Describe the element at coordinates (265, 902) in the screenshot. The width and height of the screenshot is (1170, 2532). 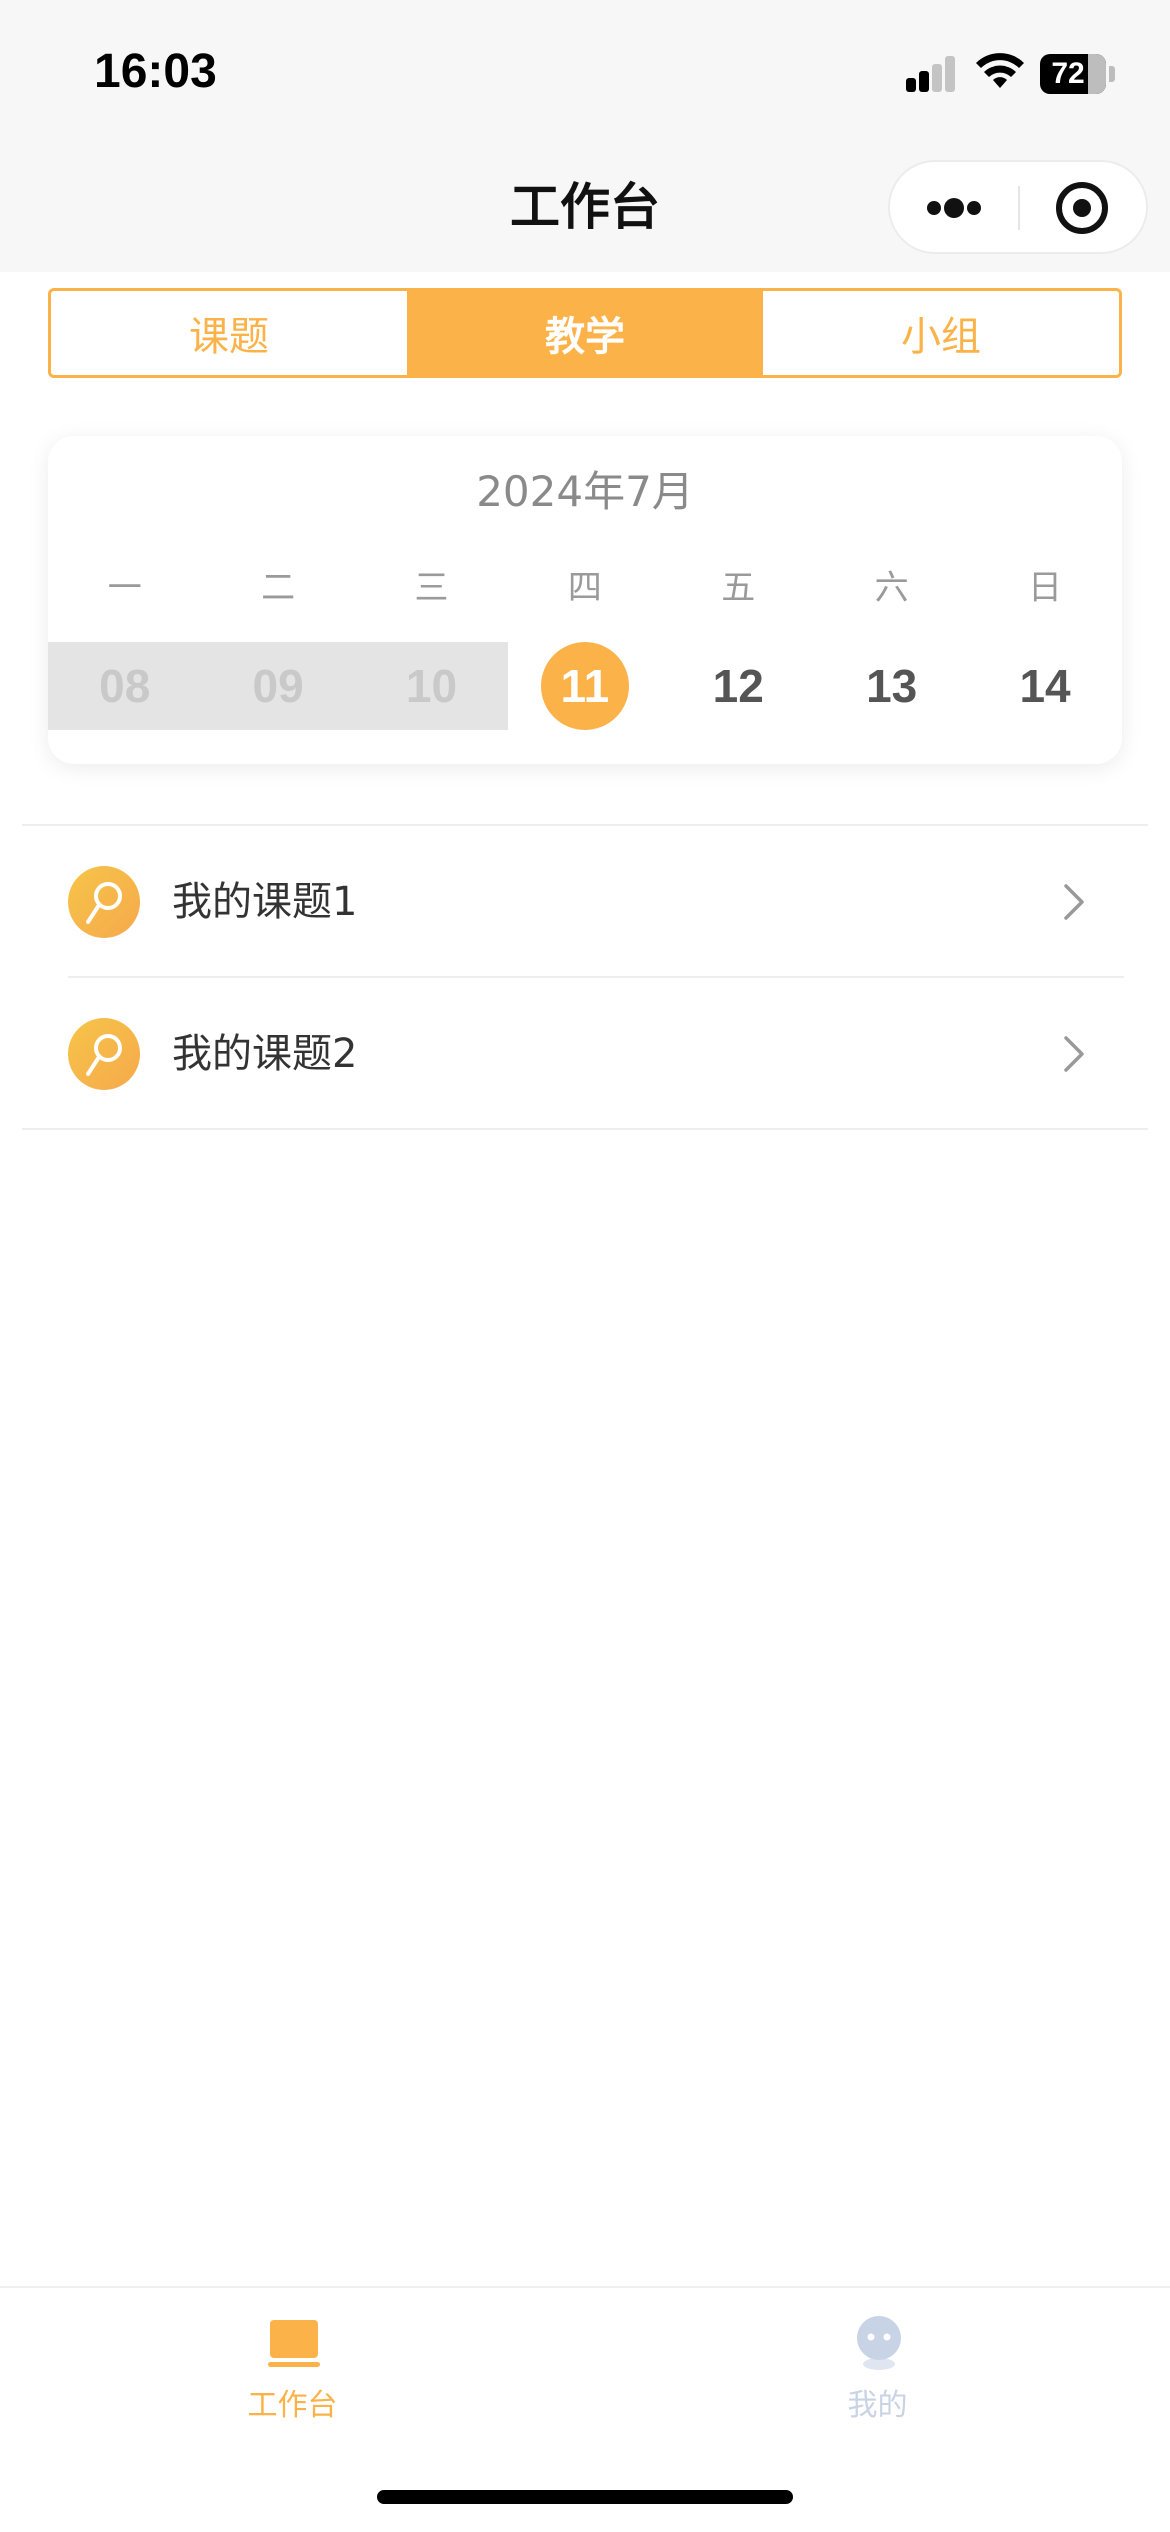
I see `list-item-label: 我的课题1` at that location.